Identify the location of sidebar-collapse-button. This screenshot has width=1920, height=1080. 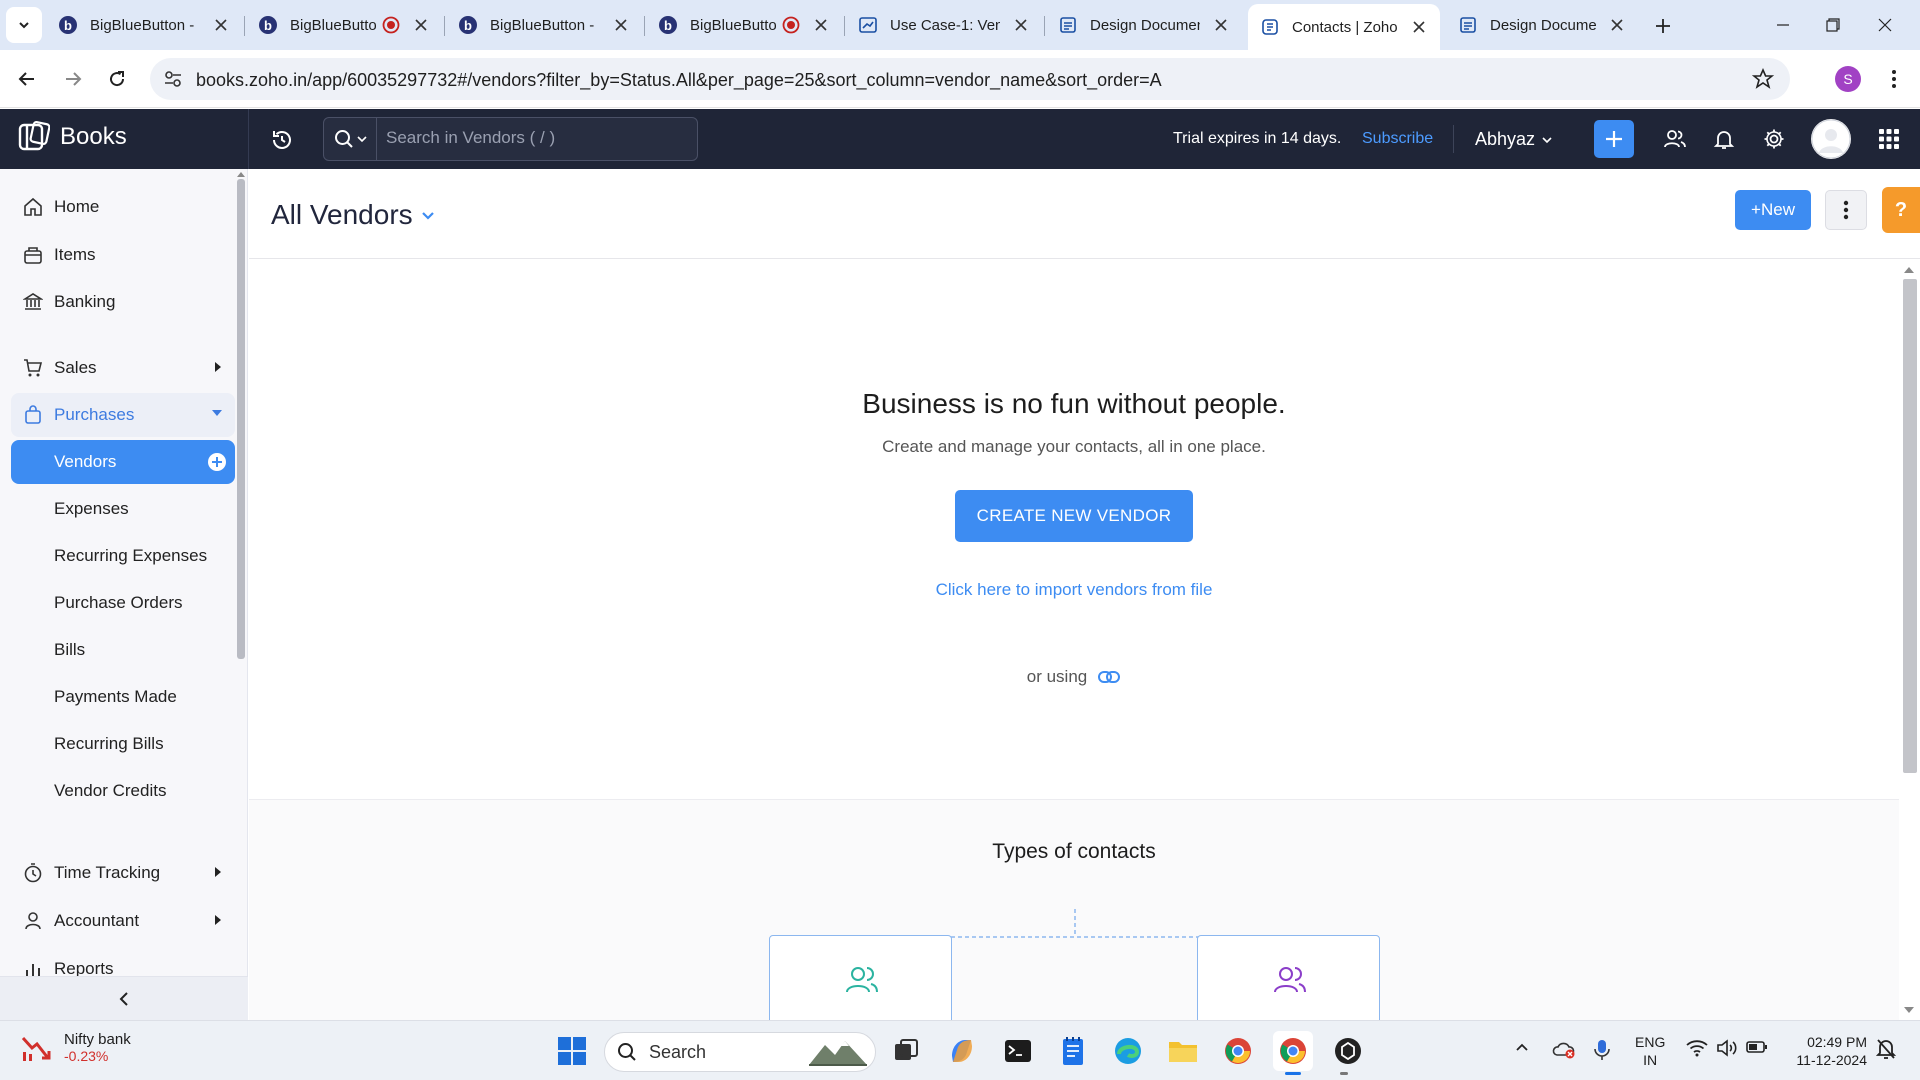
(124, 998).